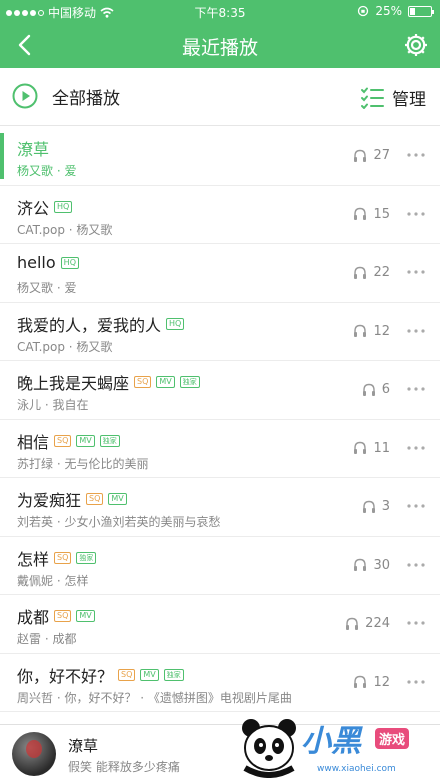  Describe the element at coordinates (220, 332) in the screenshot. I see `song-row: 我爱的人，爱我的人 HQ CAT.pop · 杨又歌 12` at that location.